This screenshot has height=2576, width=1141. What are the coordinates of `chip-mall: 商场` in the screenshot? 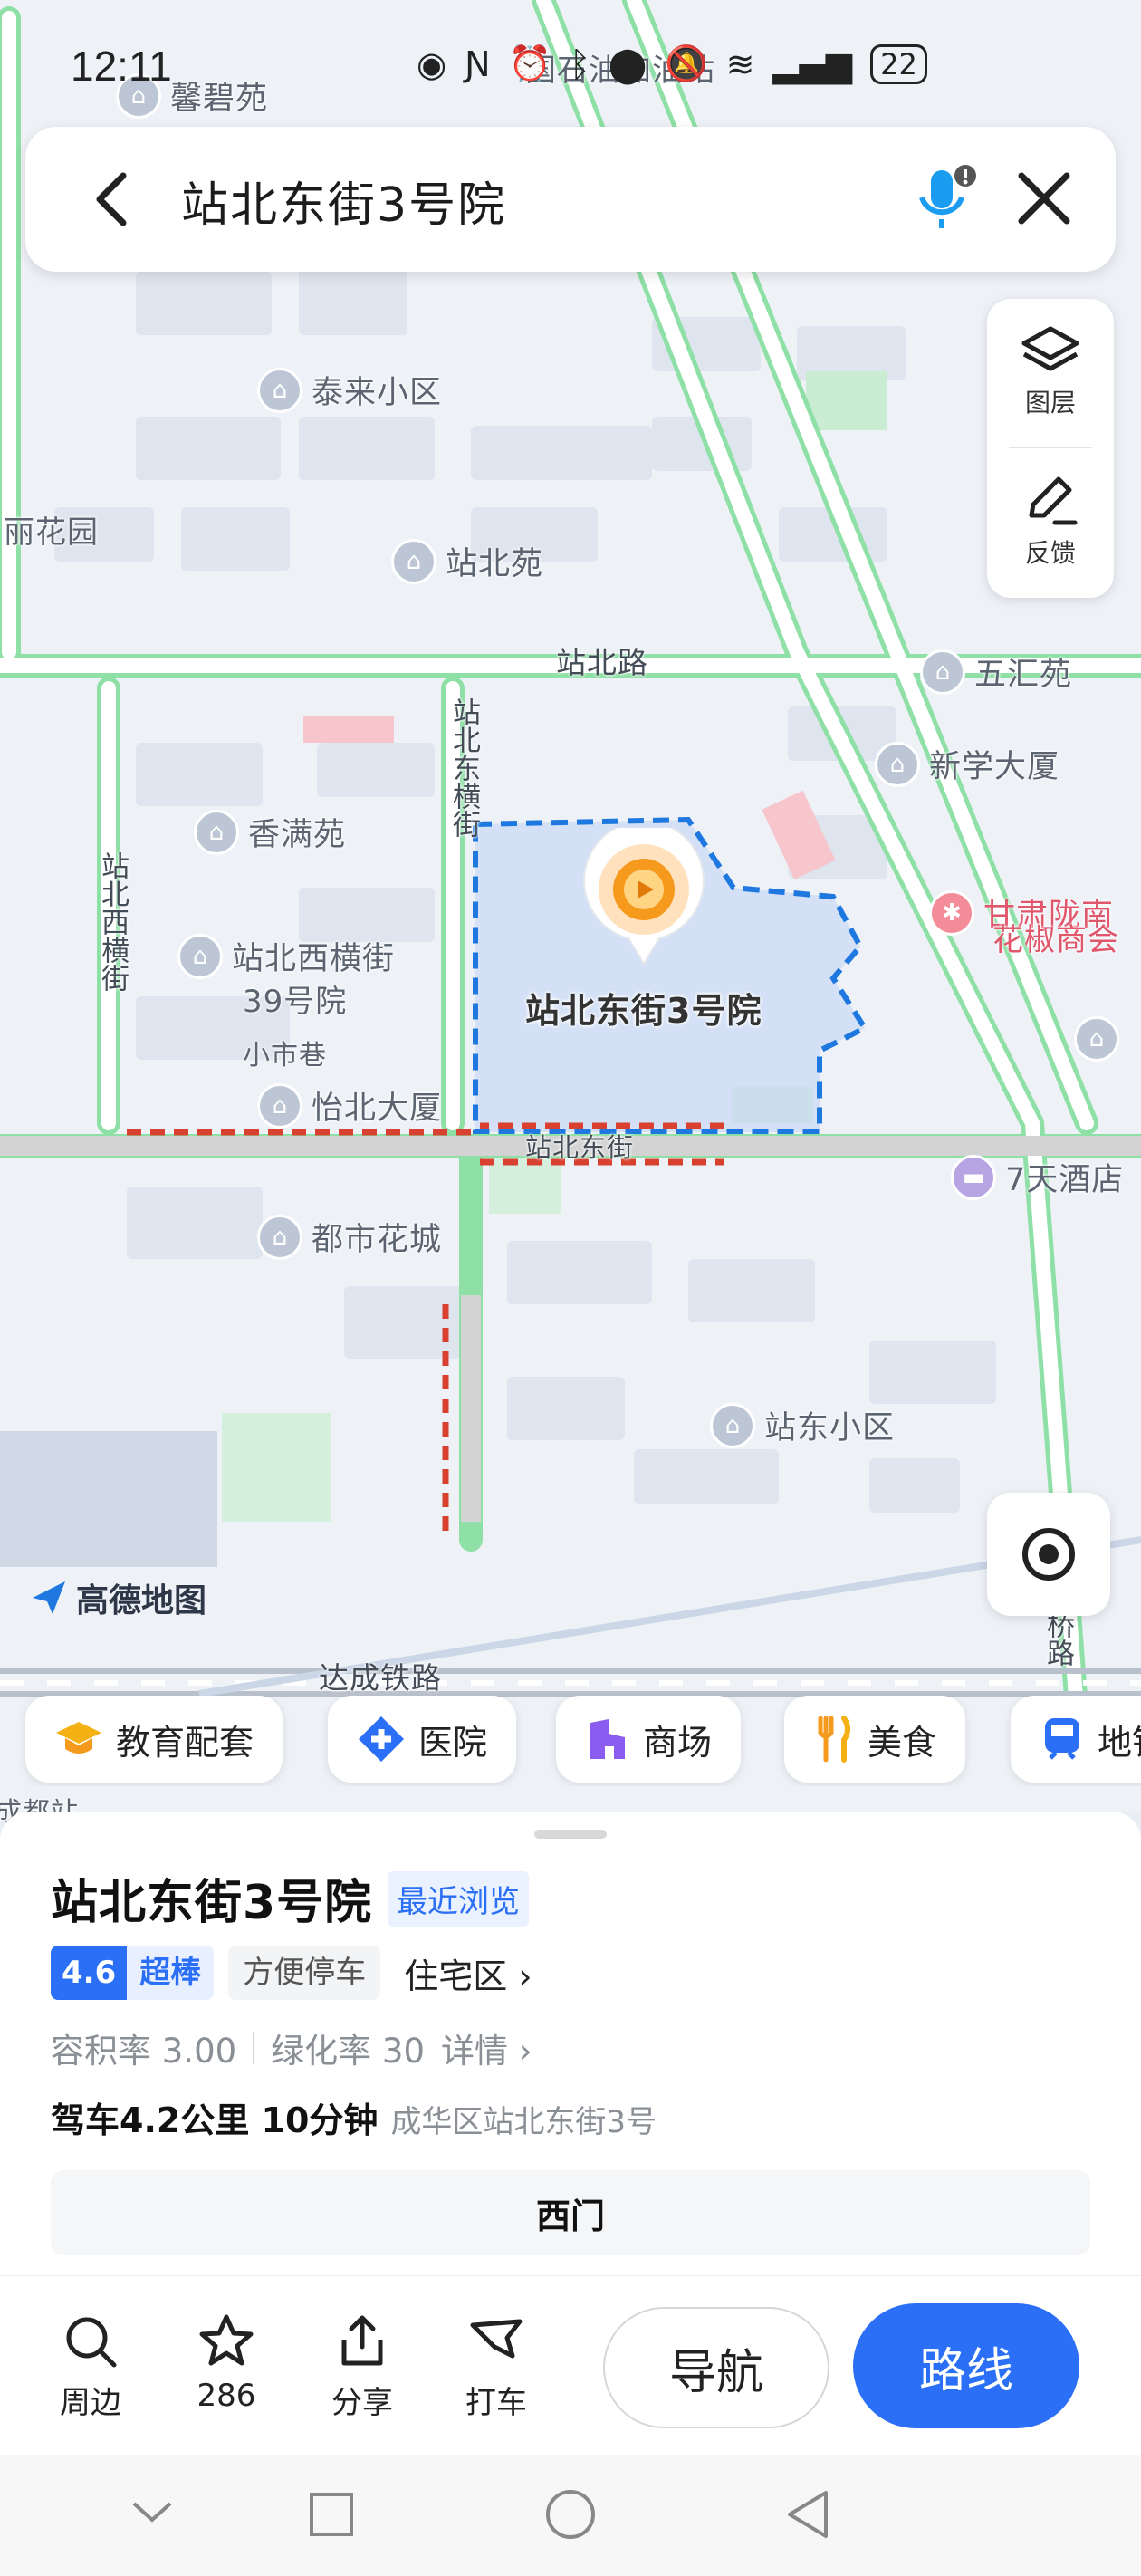 It's located at (649, 1739).